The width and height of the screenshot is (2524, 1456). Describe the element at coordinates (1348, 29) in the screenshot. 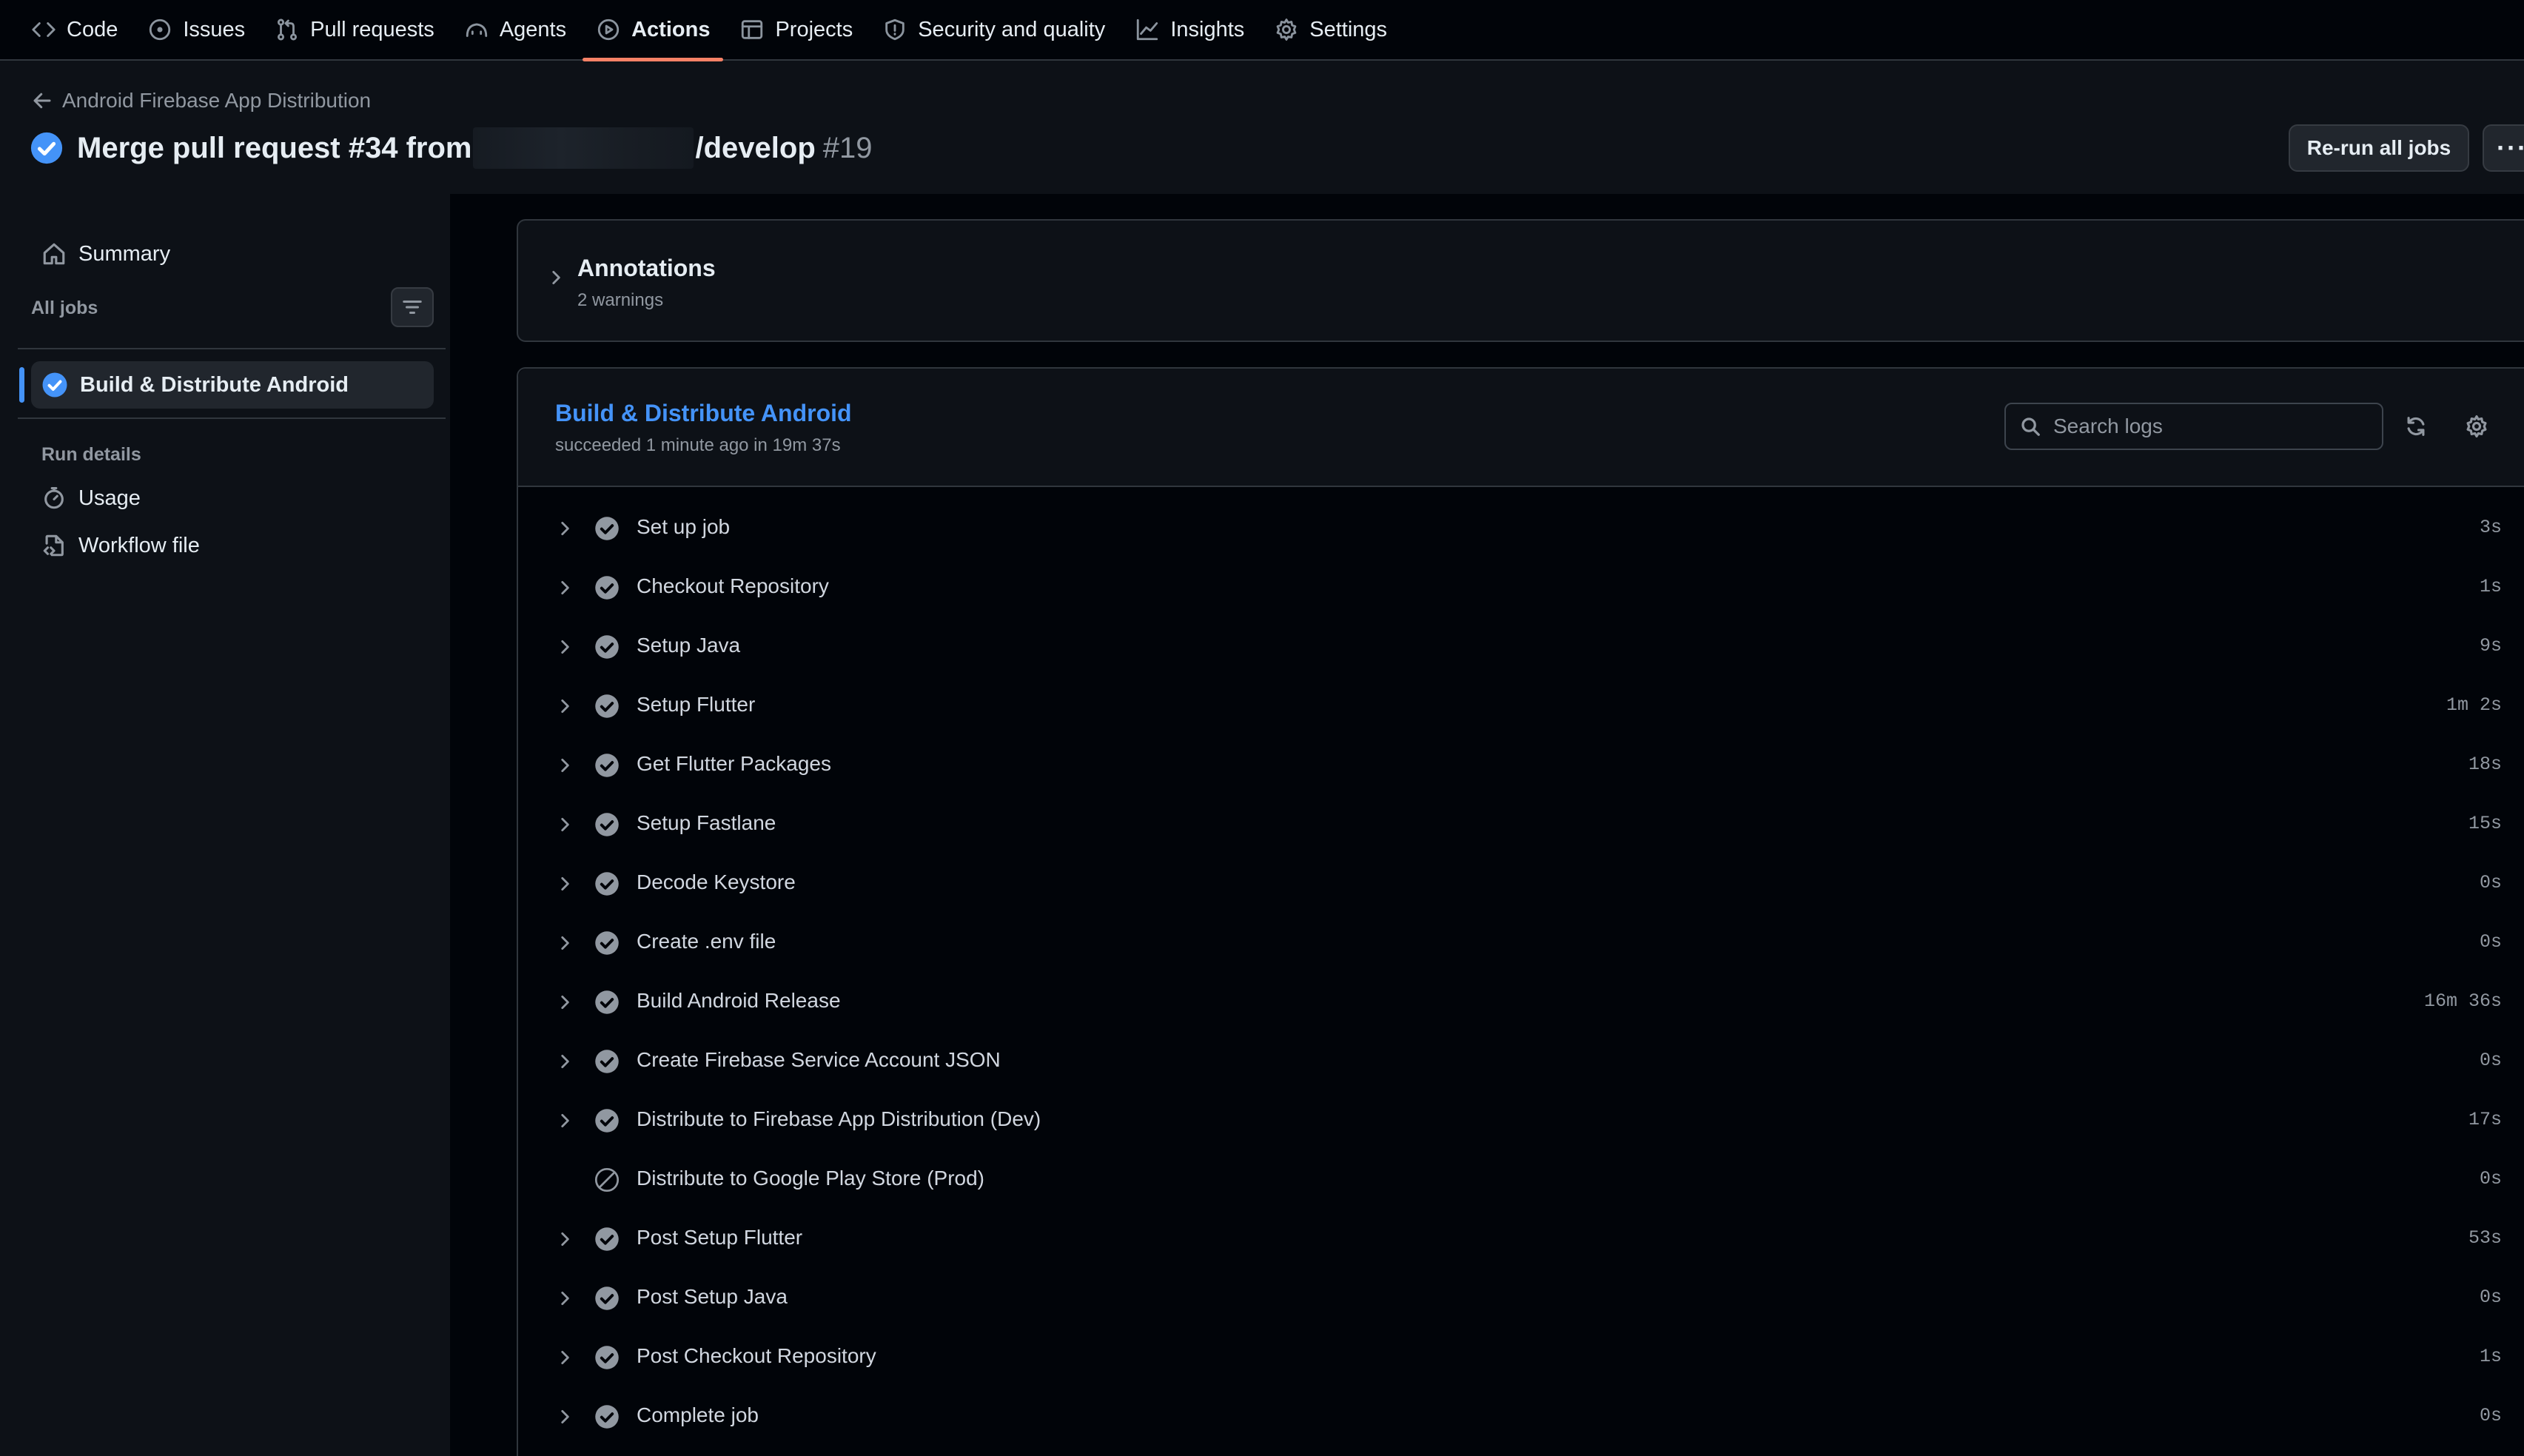

I see `nav-tab-label: Settings` at that location.